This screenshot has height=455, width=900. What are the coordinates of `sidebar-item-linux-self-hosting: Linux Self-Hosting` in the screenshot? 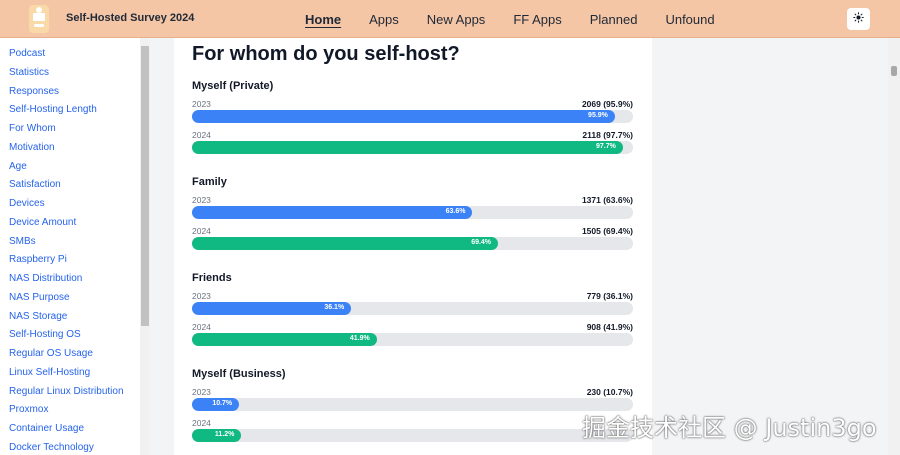 It's located at (75, 373).